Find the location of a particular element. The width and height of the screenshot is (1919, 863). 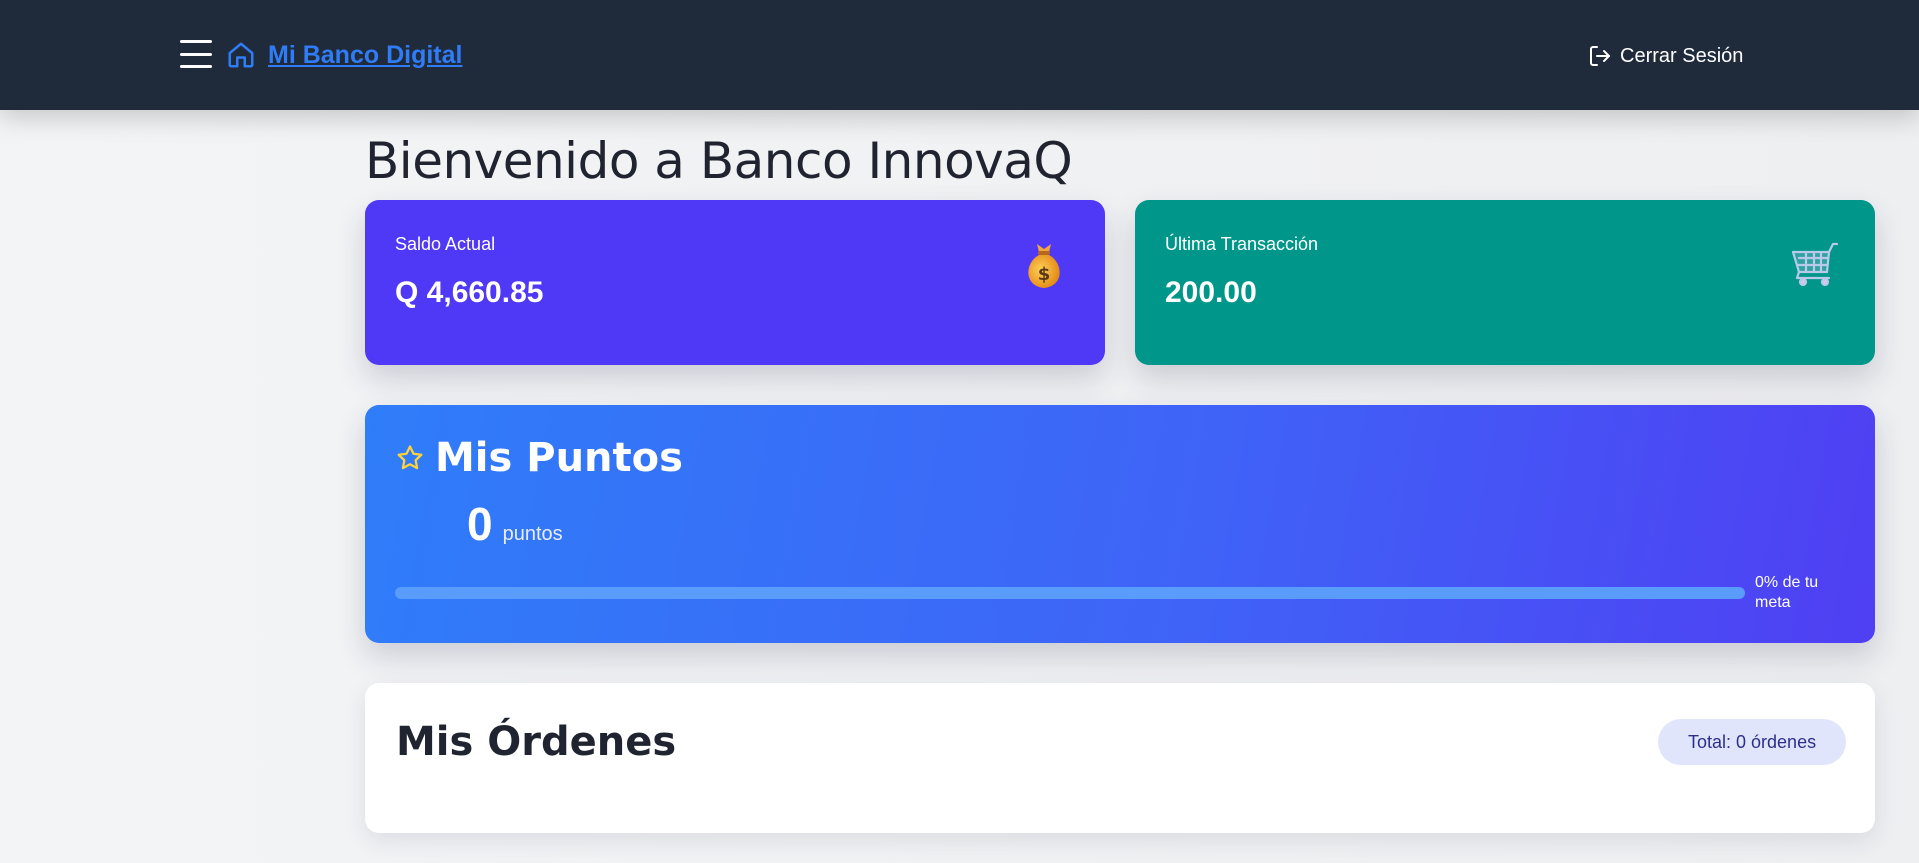

top-navbar: Mi Banco Digital Cerrar Sesión is located at coordinates (959, 55).